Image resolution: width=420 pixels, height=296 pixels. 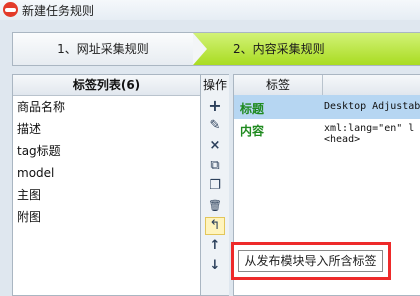 What do you see at coordinates (215, 226) in the screenshot?
I see `import-icon: ↰` at bounding box center [215, 226].